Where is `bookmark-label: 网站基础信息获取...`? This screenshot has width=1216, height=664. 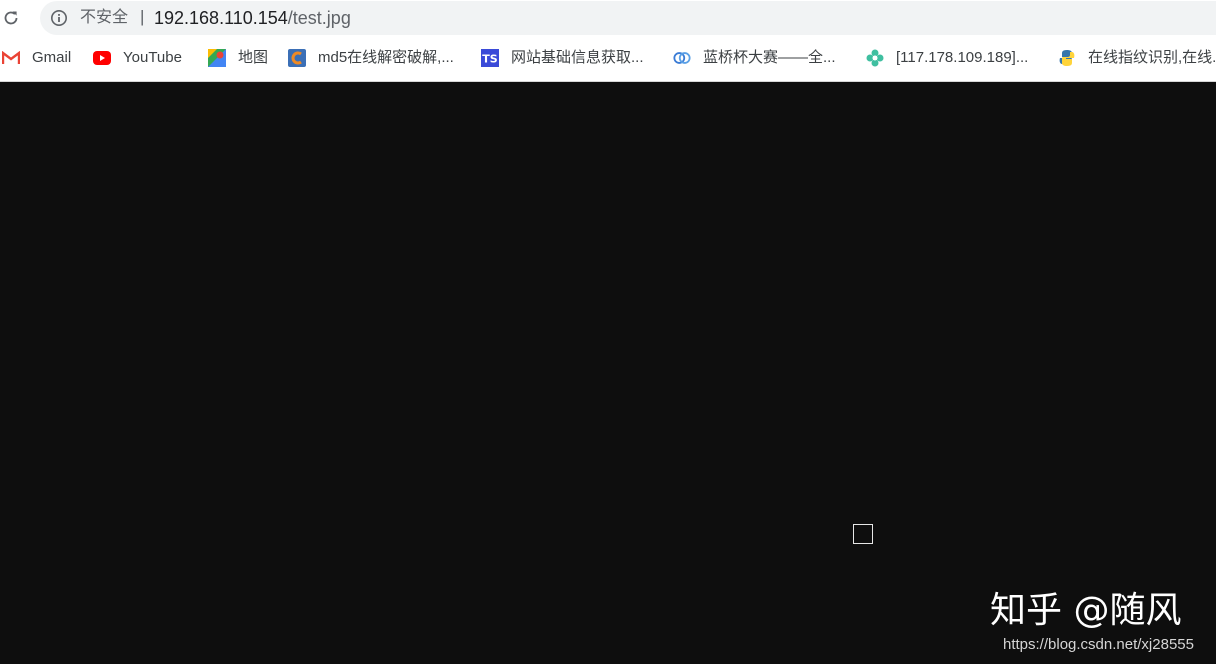 bookmark-label: 网站基础信息获取... is located at coordinates (577, 57).